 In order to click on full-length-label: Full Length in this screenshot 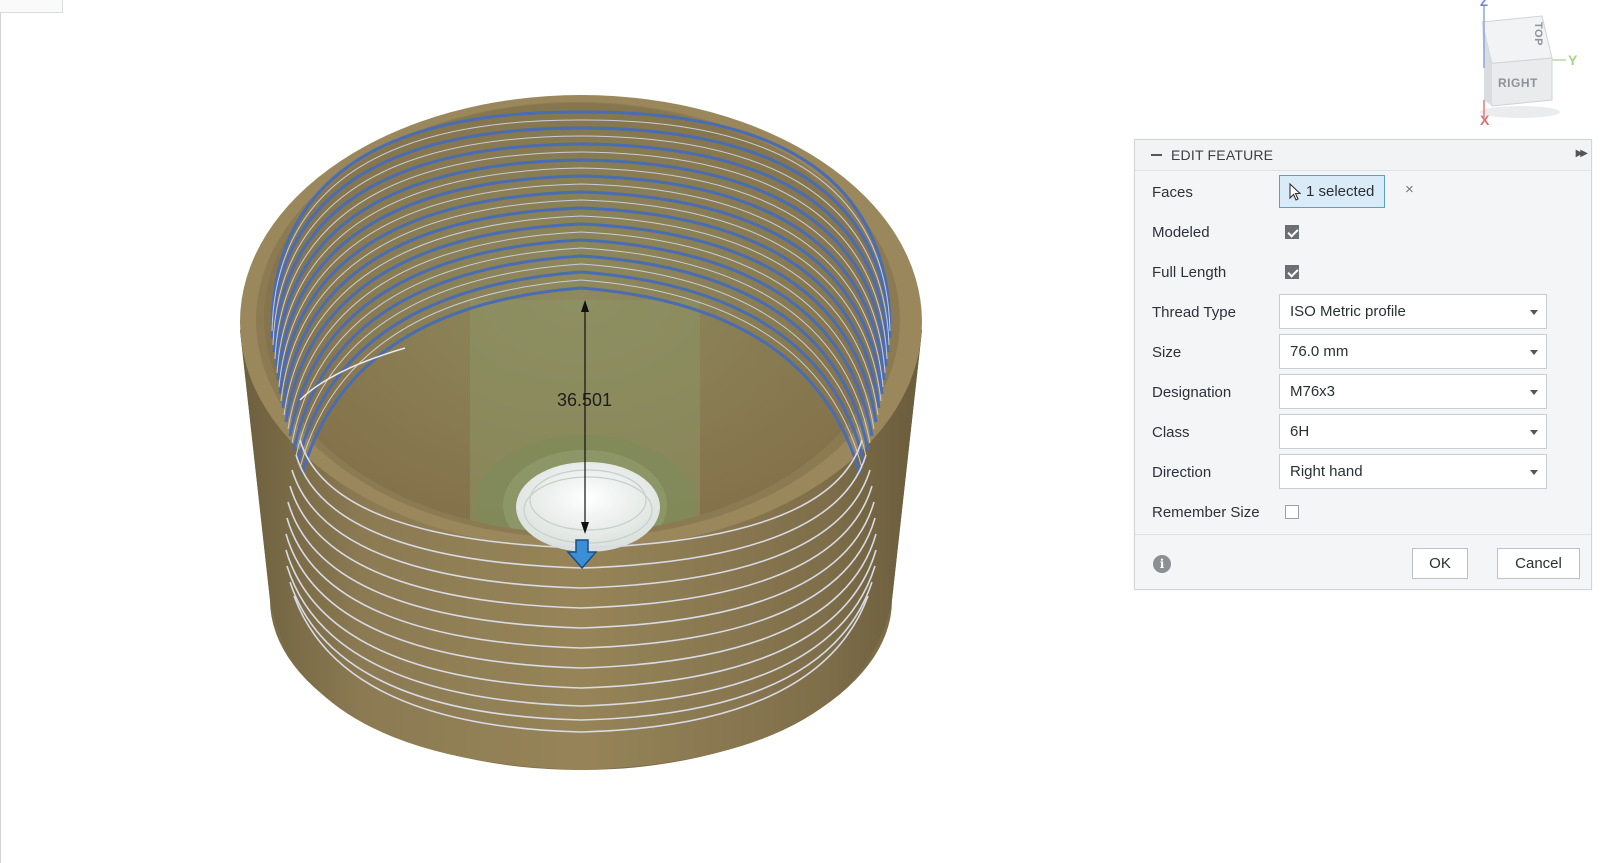, I will do `click(1189, 272)`.